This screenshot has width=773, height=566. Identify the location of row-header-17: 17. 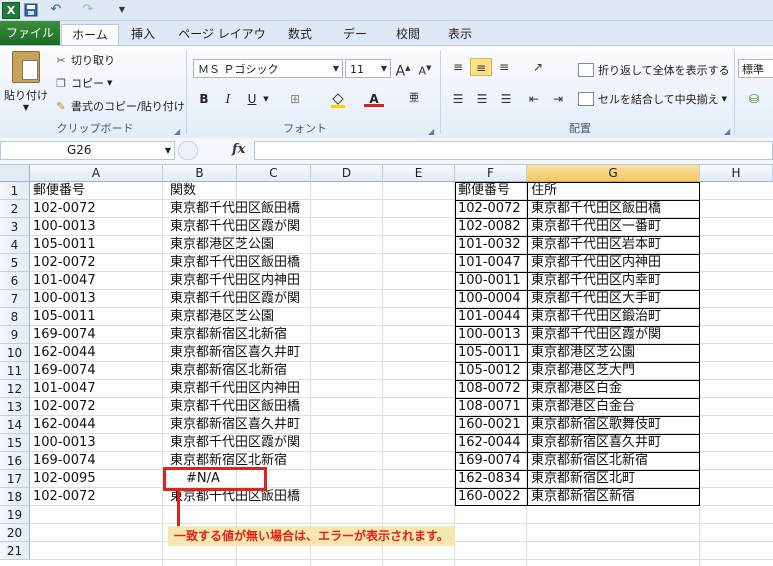
(15, 479).